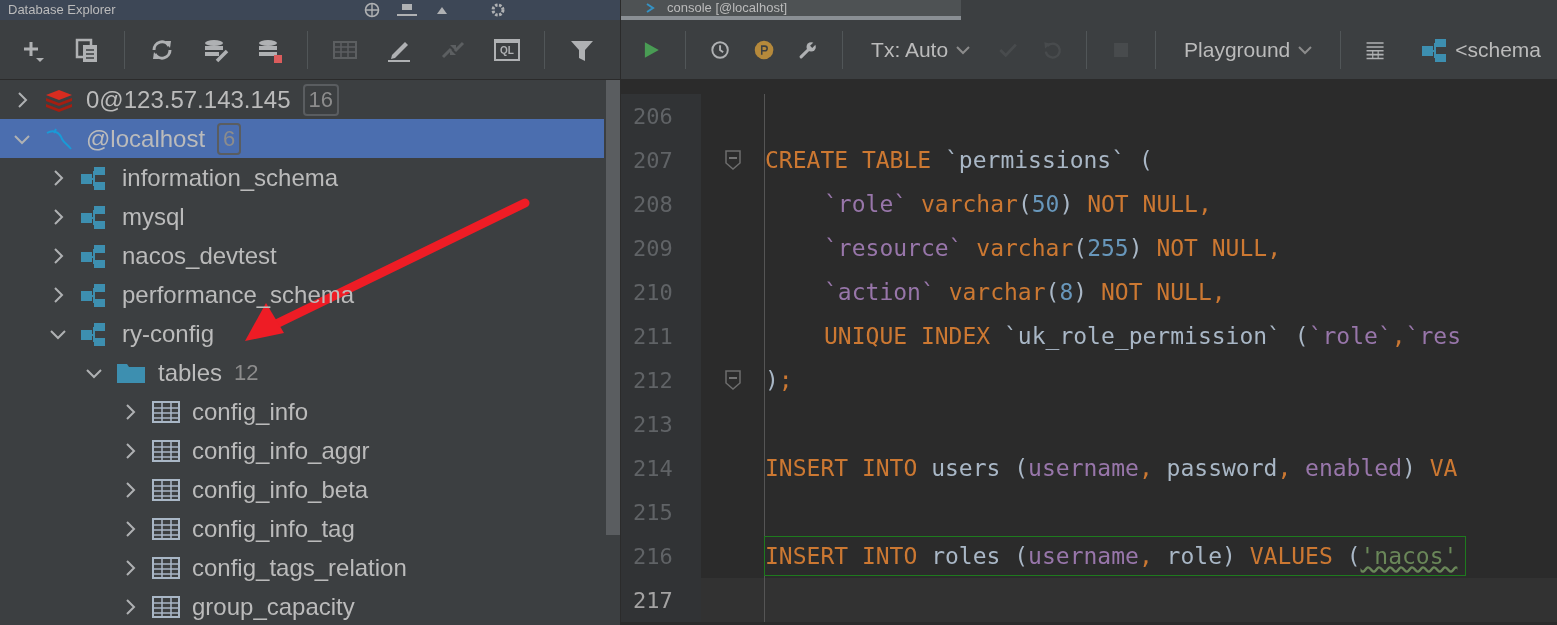  I want to click on node-label: config_info_tag, so click(273, 528).